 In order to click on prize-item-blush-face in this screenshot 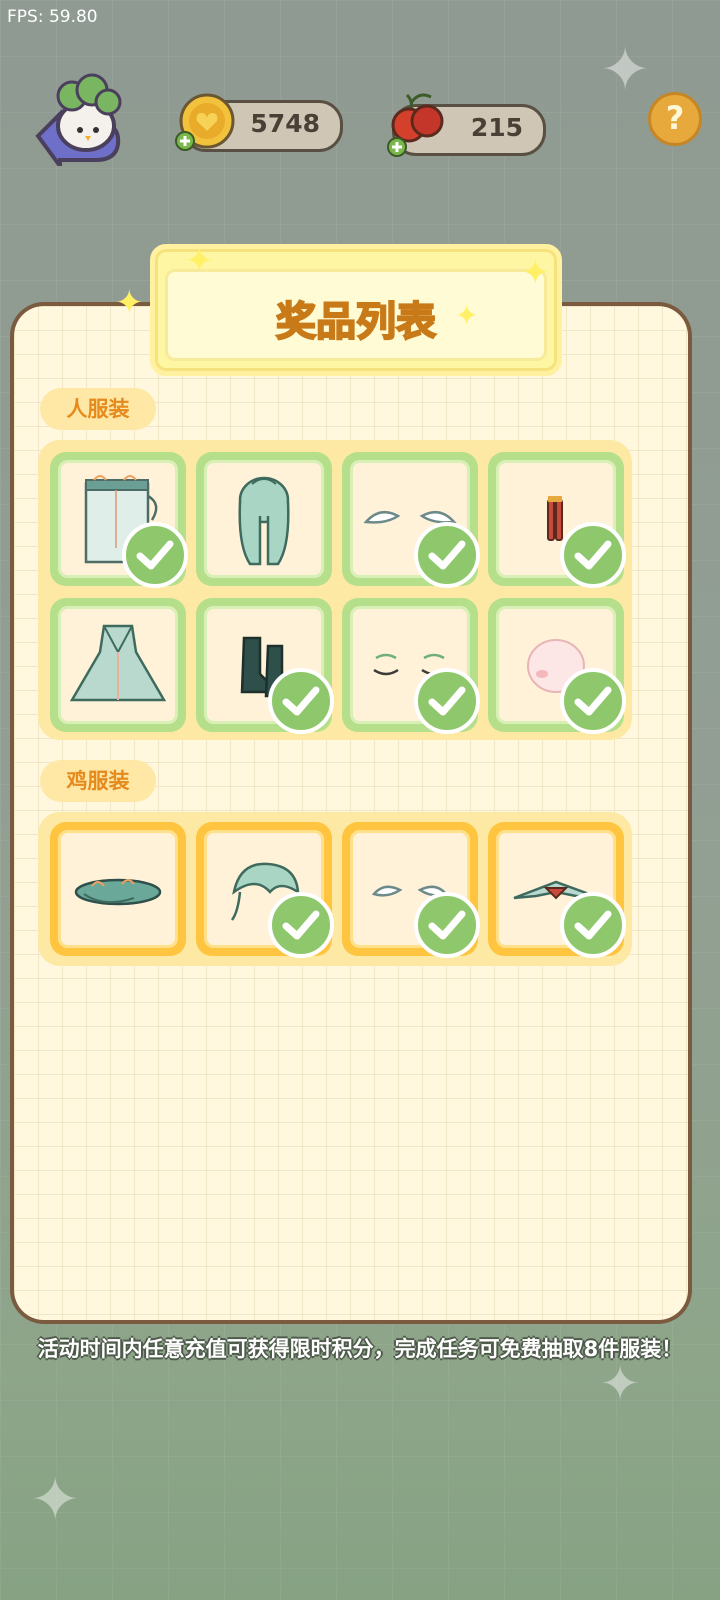, I will do `click(557, 666)`.